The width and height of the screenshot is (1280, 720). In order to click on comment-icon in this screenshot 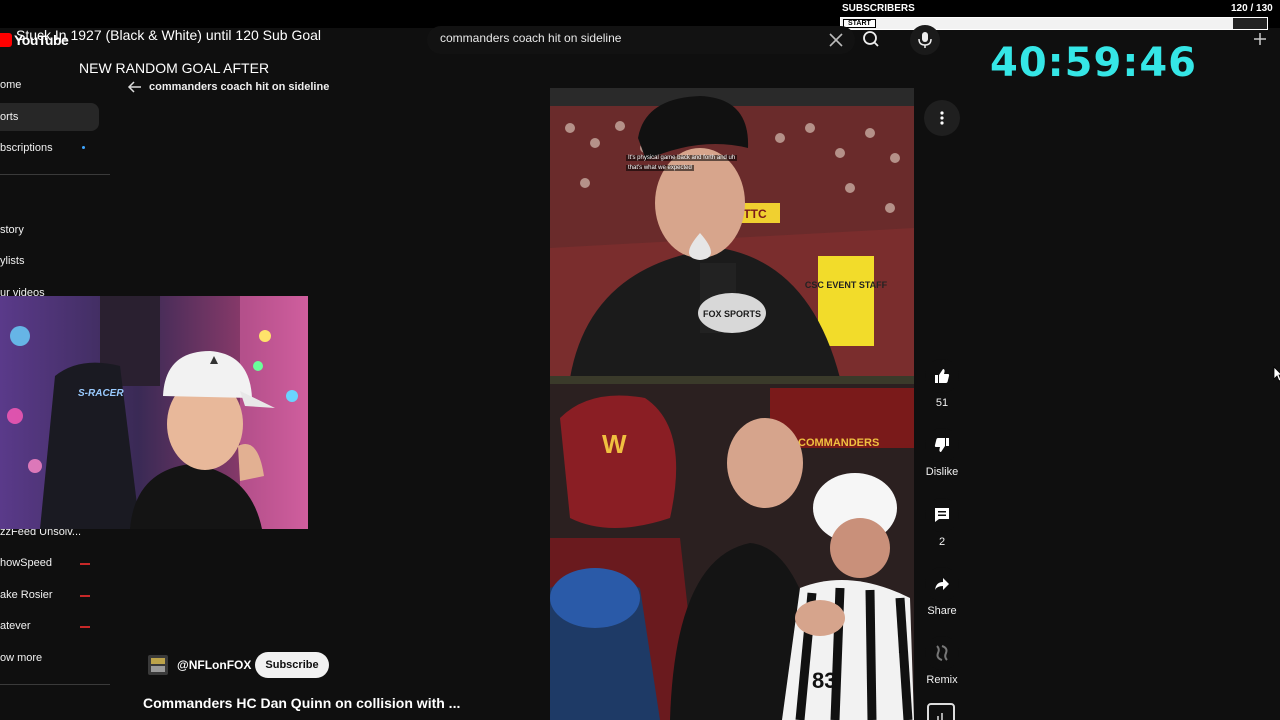, I will do `click(942, 515)`.